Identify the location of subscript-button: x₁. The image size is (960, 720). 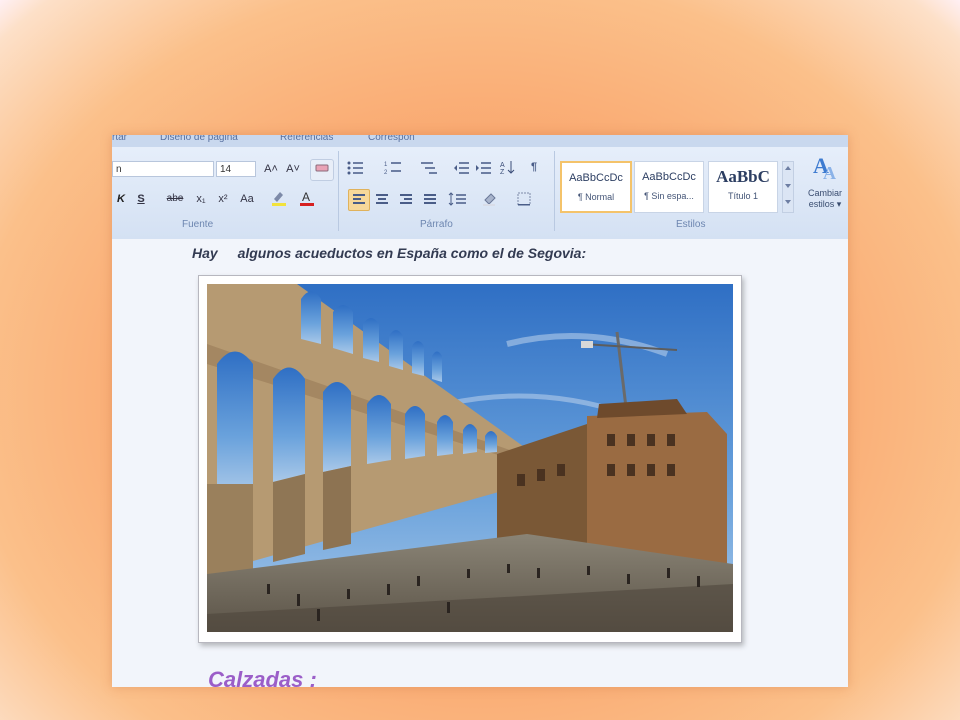
(201, 199).